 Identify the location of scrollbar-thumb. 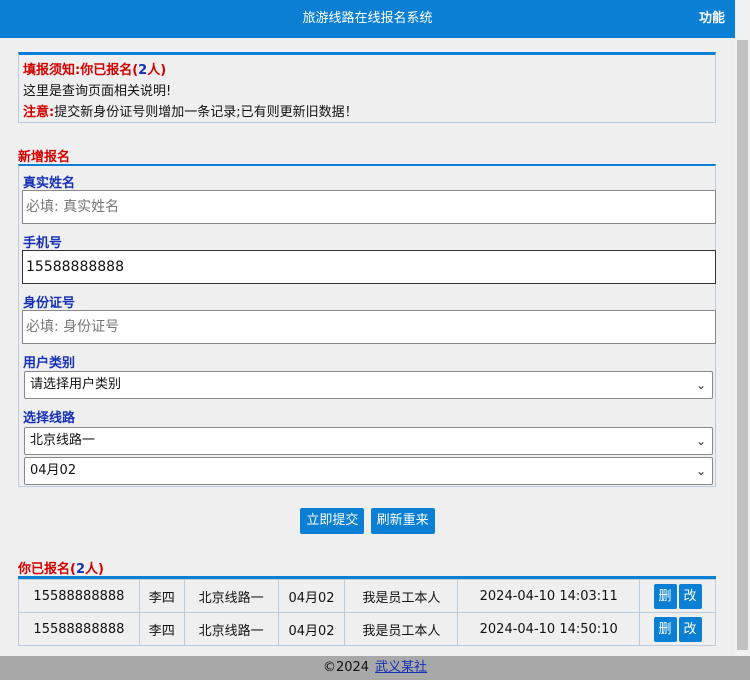
(742, 345).